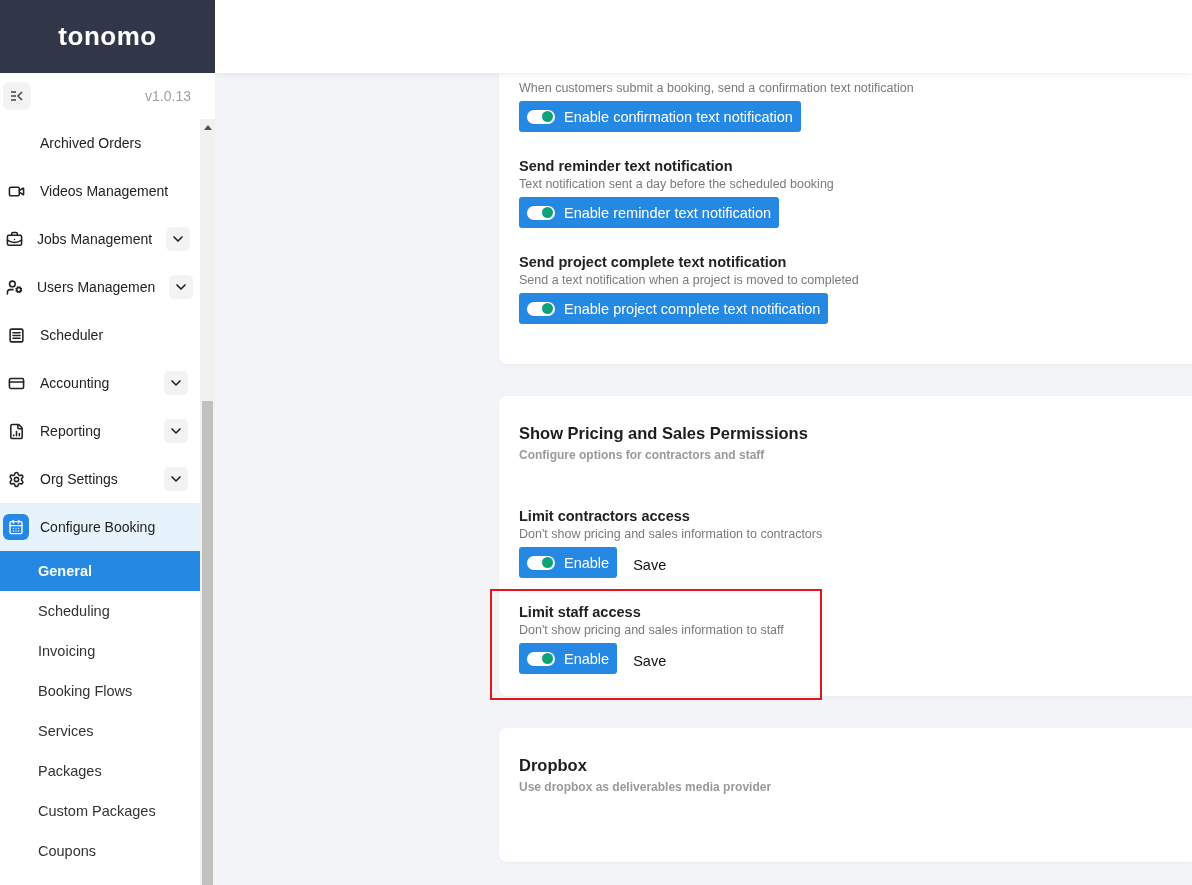  What do you see at coordinates (16, 527) in the screenshot?
I see `calendar-icon` at bounding box center [16, 527].